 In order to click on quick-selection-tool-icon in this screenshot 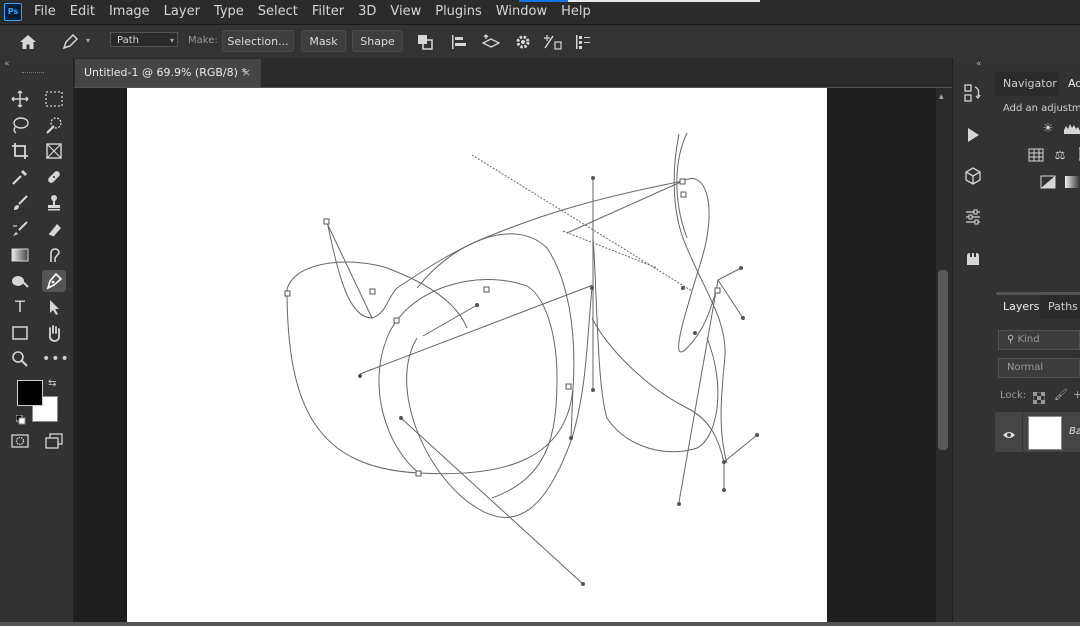, I will do `click(54, 125)`.